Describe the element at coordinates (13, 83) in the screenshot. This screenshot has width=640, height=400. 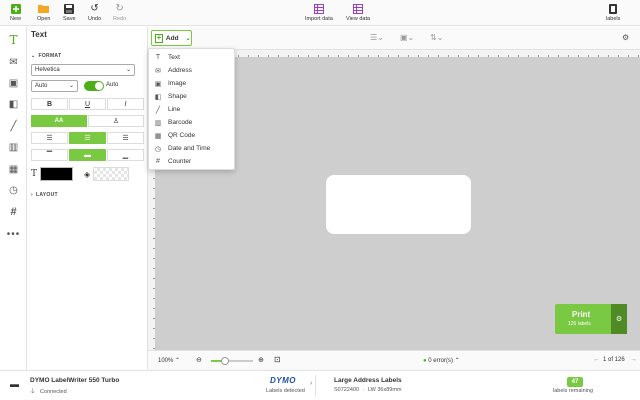
I see `rail-image-icon: ▣` at that location.